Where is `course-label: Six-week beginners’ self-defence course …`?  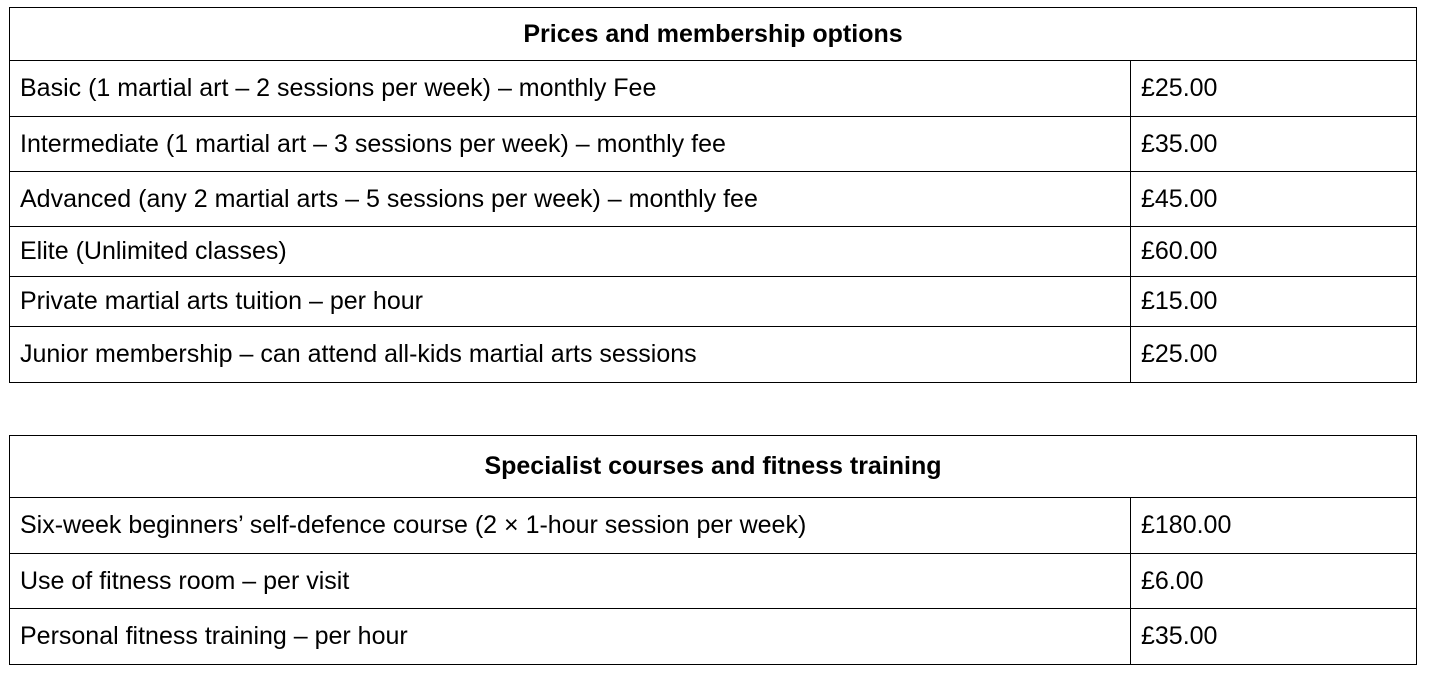 course-label: Six-week beginners’ self-defence course … is located at coordinates (570, 525).